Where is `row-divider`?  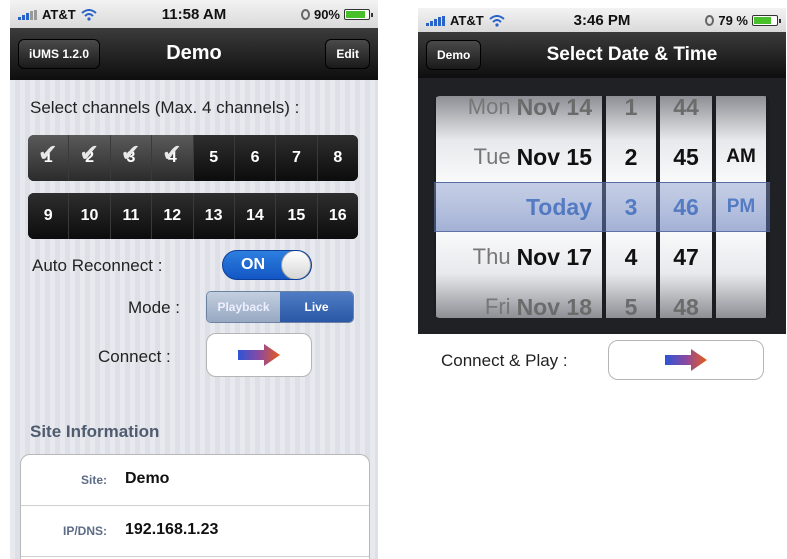 row-divider is located at coordinates (195, 556).